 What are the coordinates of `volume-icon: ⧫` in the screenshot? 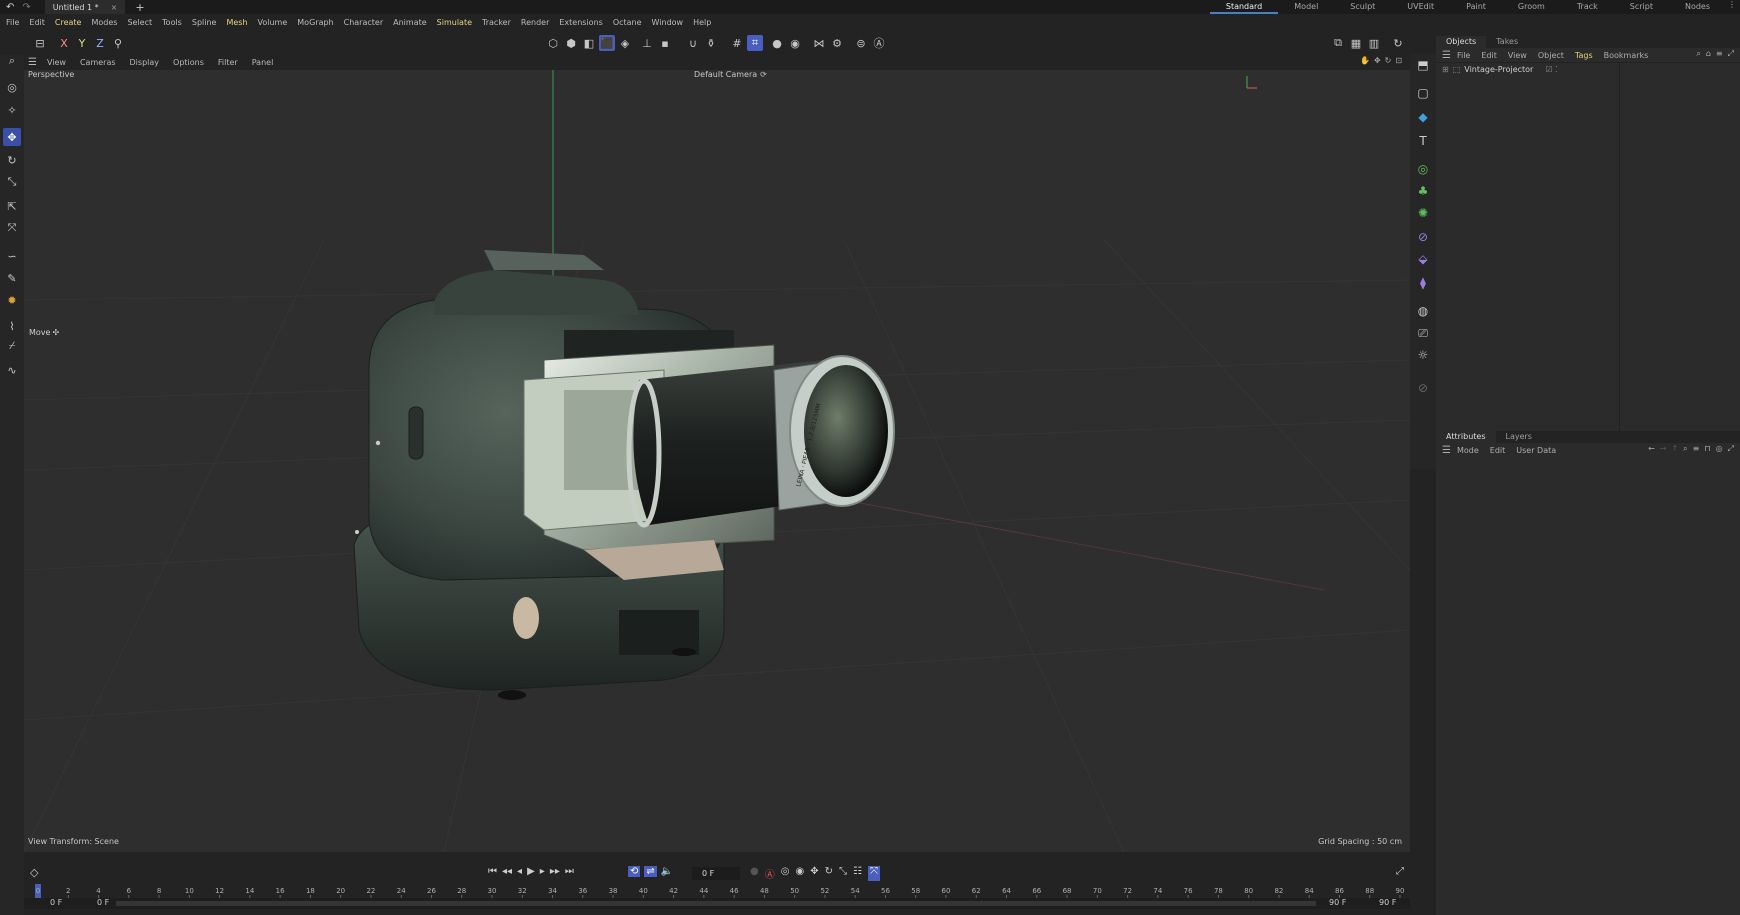 It's located at (1423, 283).